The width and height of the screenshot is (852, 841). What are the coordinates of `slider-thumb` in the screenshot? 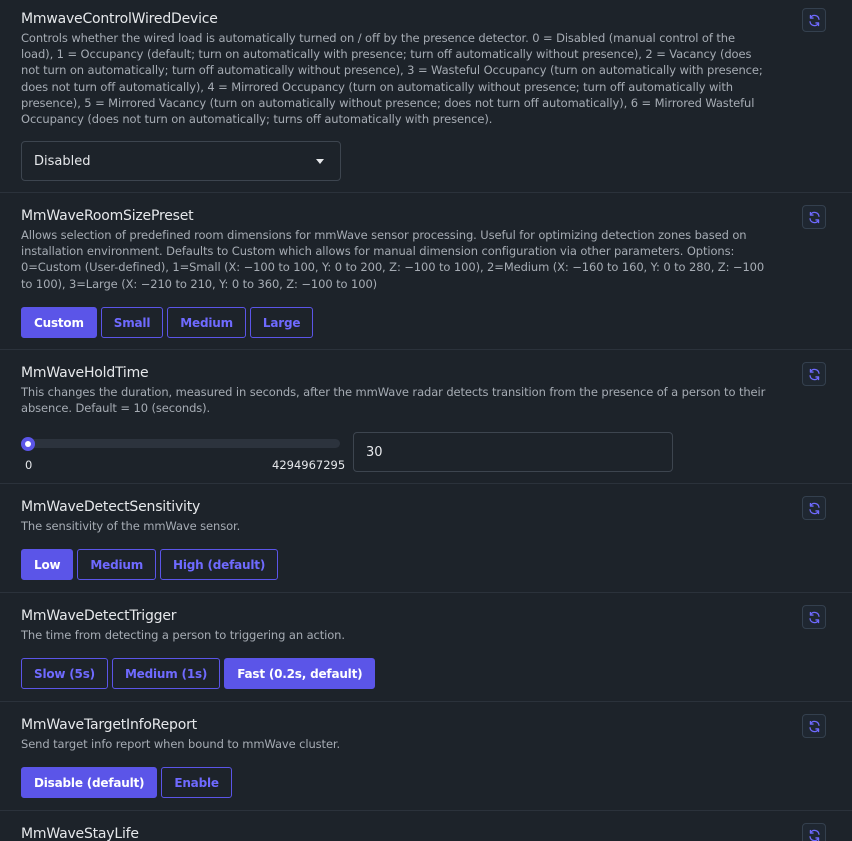 It's located at (28, 444).